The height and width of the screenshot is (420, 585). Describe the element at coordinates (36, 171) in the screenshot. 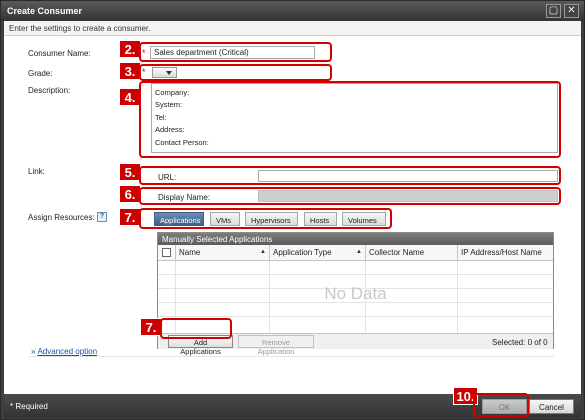

I see `link-label: Link:` at that location.